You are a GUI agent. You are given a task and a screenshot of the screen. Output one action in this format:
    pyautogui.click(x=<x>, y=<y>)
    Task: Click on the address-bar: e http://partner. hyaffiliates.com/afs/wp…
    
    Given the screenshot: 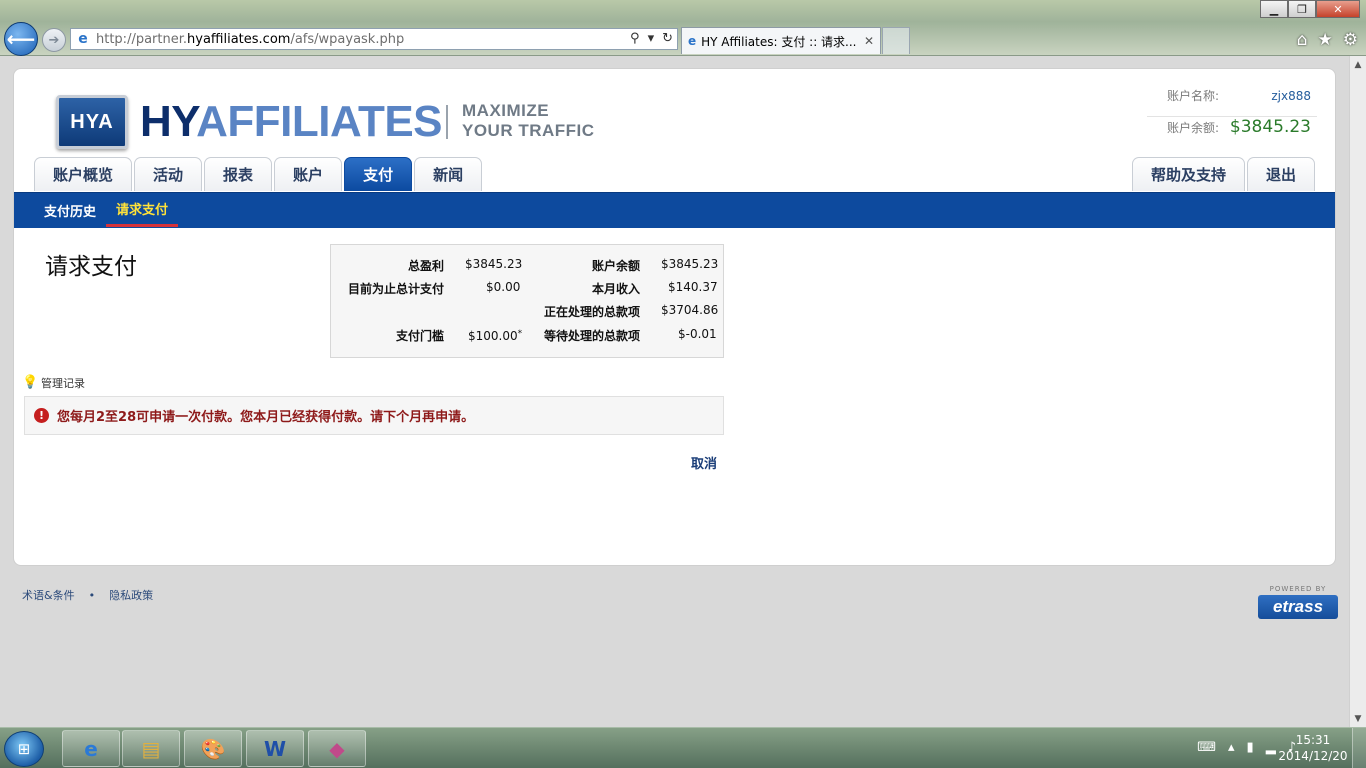 What is the action you would take?
    pyautogui.click(x=374, y=39)
    